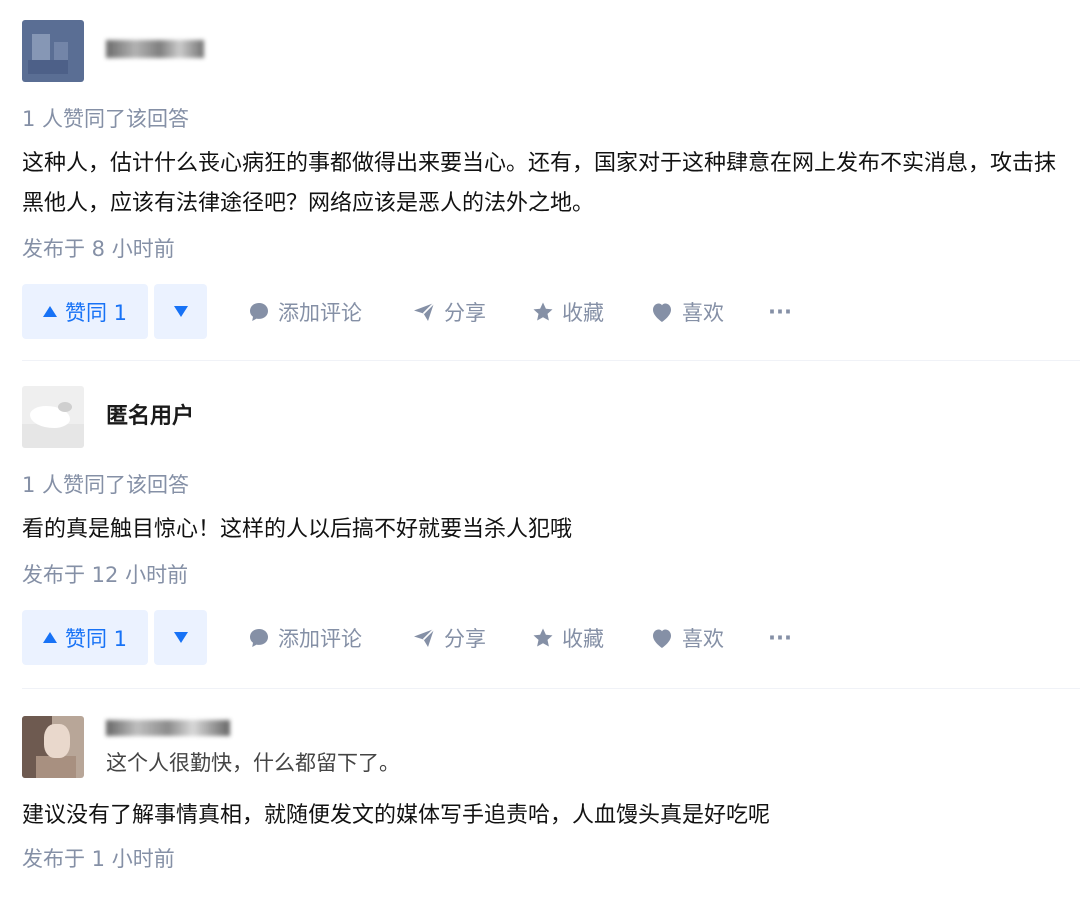 The image size is (1080, 899). Describe the element at coordinates (551, 417) in the screenshot. I see `author-row: 匿名用户` at that location.